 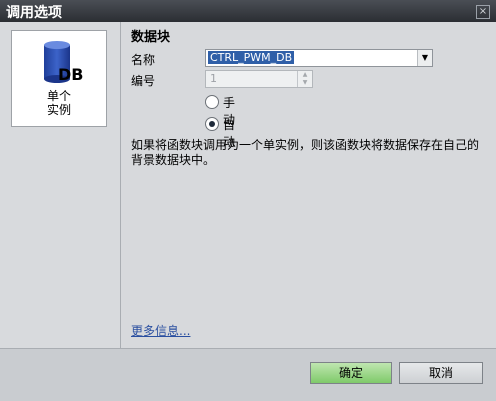 What do you see at coordinates (319, 58) in the screenshot?
I see `name-combobox: CTRL_PWM_DB ▼` at bounding box center [319, 58].